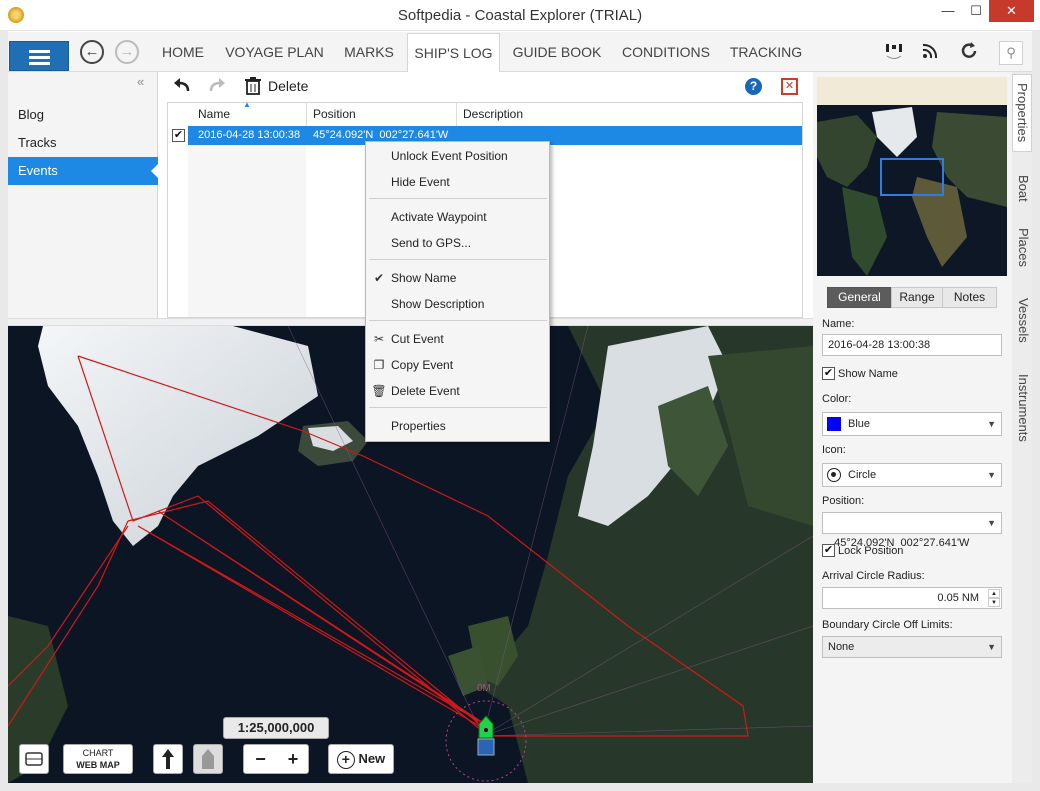  What do you see at coordinates (753, 86) in the screenshot?
I see `help-icon: ?` at bounding box center [753, 86].